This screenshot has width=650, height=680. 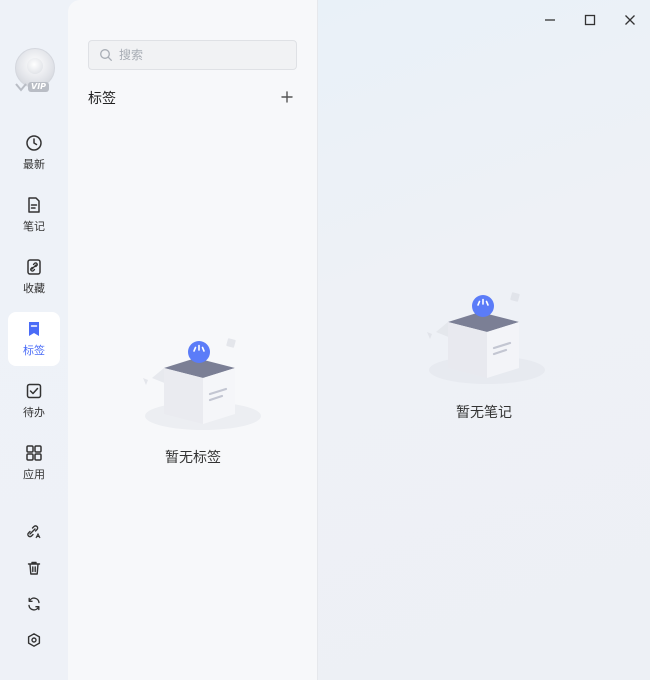 What do you see at coordinates (34, 474) in the screenshot?
I see `nav-label: 应用` at bounding box center [34, 474].